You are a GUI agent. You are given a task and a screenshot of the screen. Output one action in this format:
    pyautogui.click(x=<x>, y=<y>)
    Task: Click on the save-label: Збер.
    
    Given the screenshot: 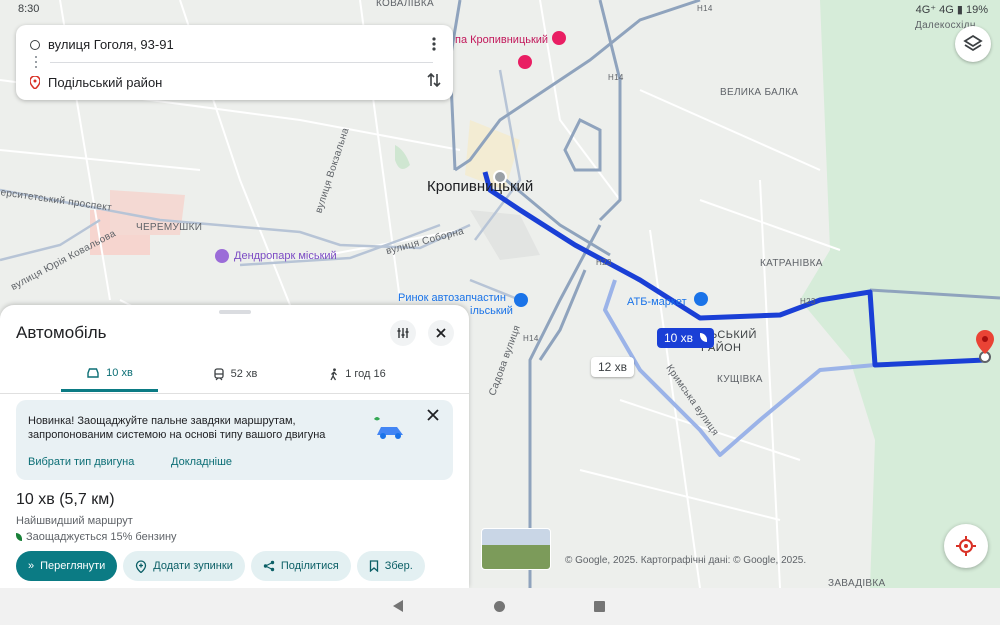 What is the action you would take?
    pyautogui.click(x=398, y=566)
    